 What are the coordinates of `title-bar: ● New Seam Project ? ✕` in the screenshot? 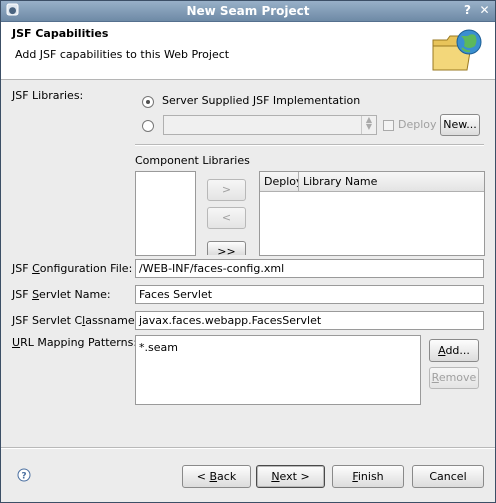 It's located at (248, 11).